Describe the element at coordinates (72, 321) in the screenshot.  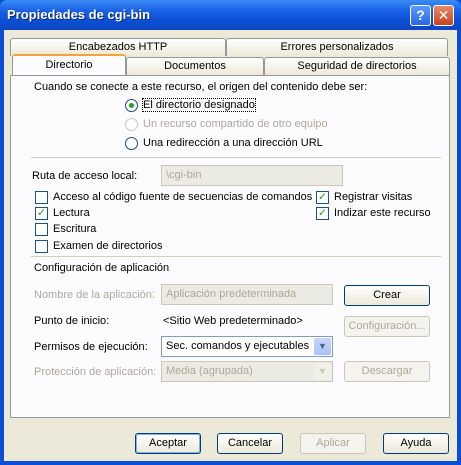
I see `start-point-label: Punto de inicio:` at that location.